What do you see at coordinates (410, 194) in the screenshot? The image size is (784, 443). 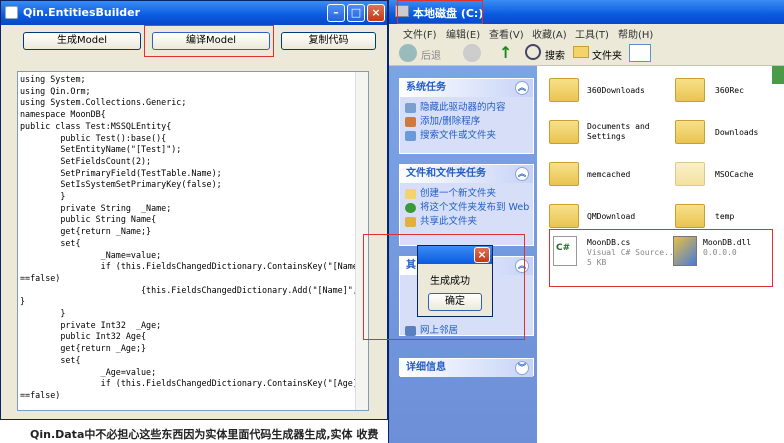 I see `new-folder-icon` at bounding box center [410, 194].